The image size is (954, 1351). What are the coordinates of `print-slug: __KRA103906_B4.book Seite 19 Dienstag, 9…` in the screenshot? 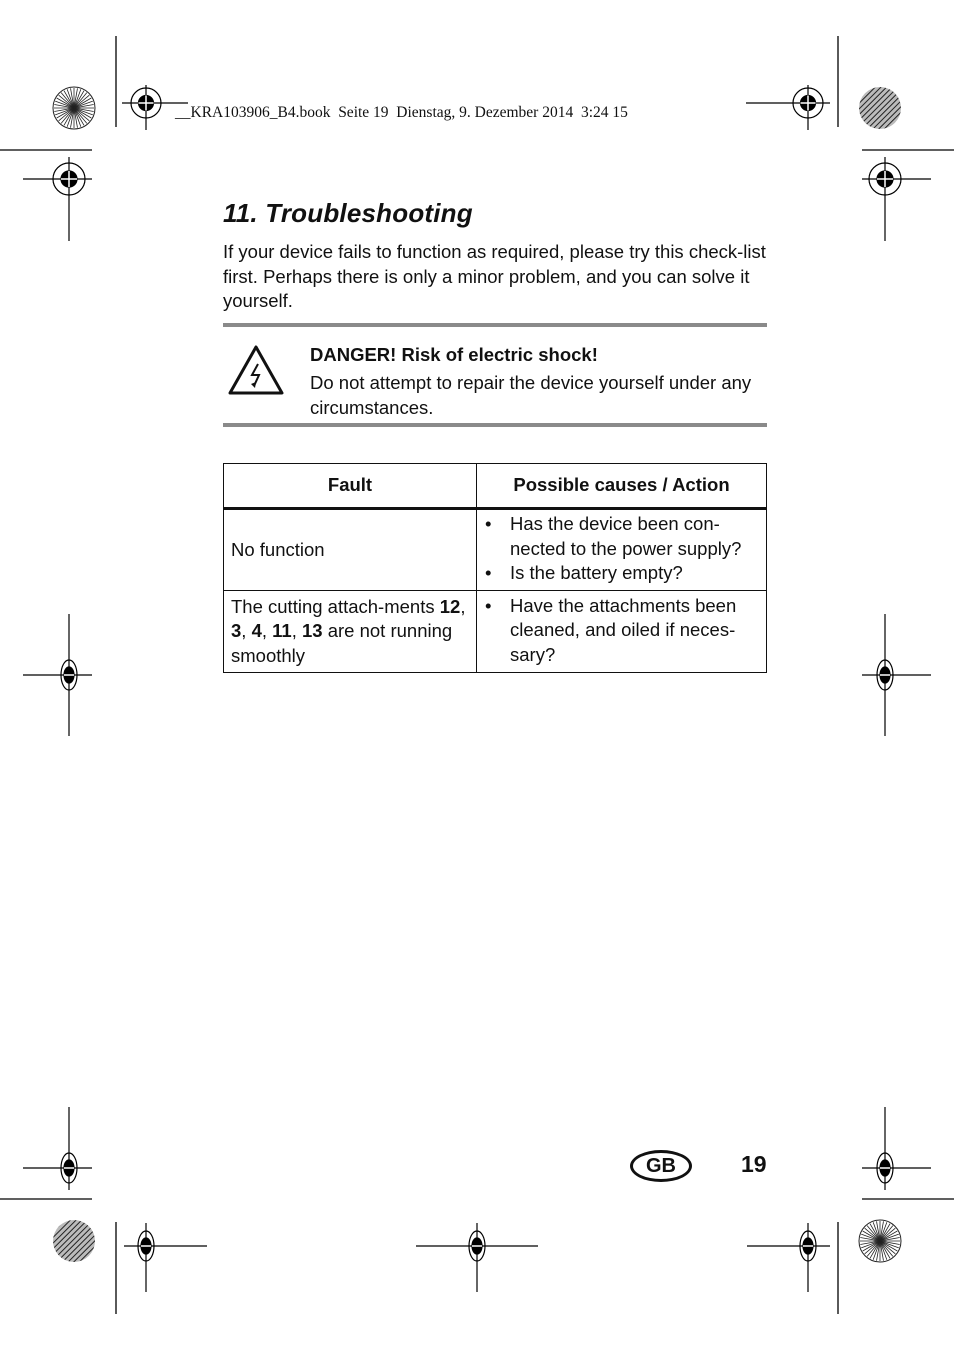 It's located at (401, 112).